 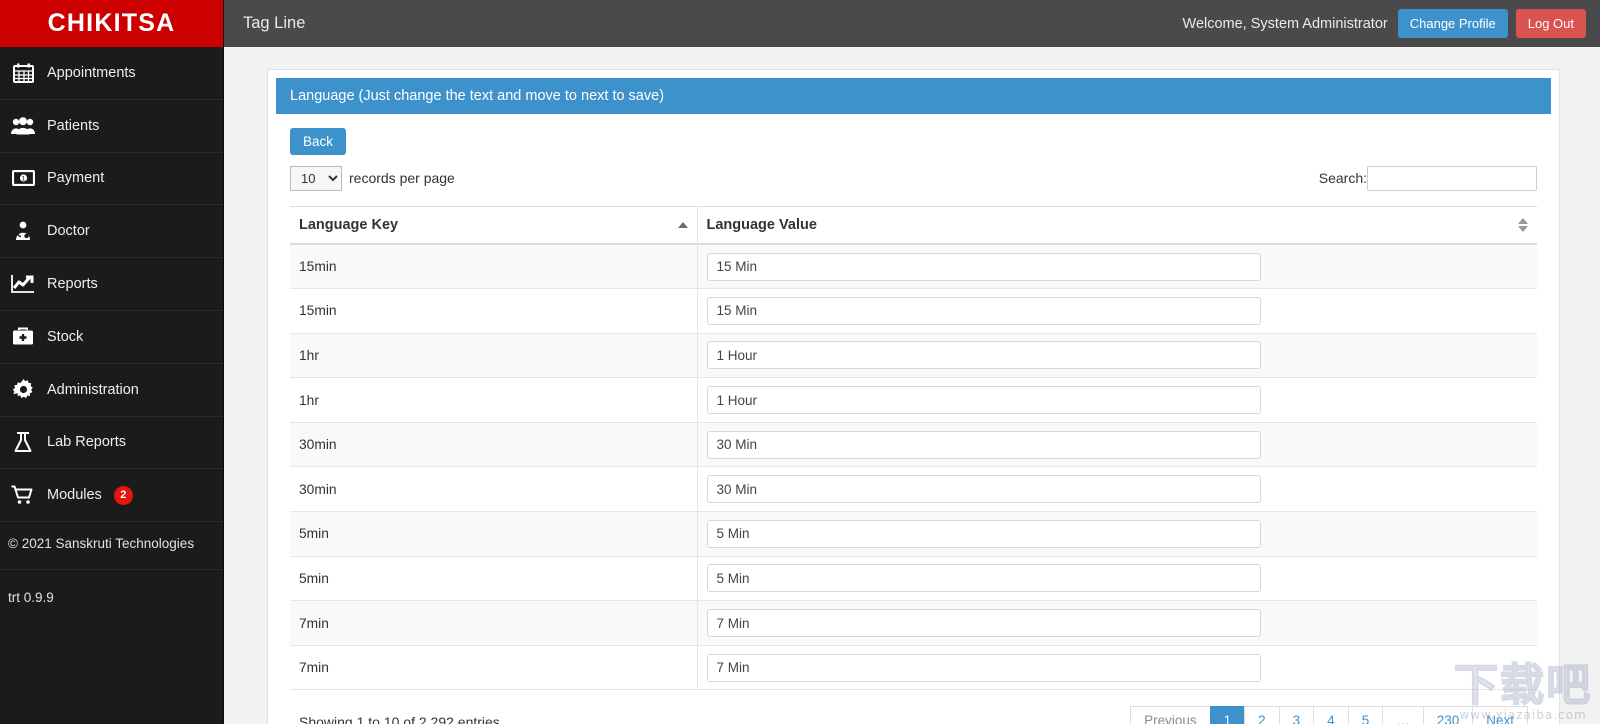 I want to click on sidebar-item-reports: Reports, so click(x=111, y=284).